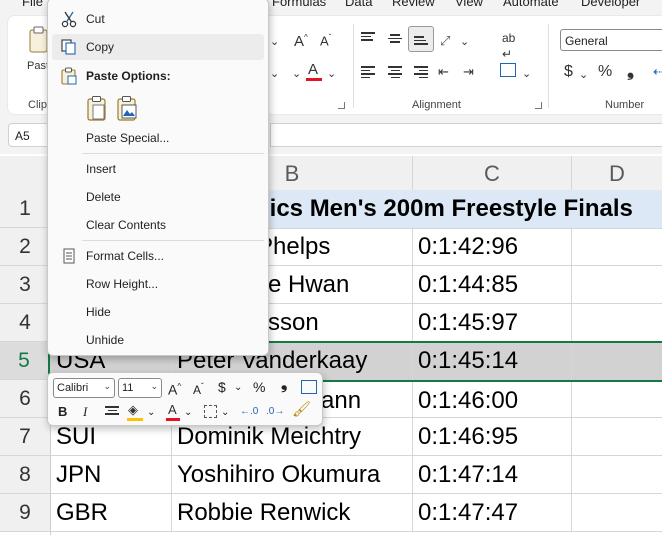  Describe the element at coordinates (25, 209) in the screenshot. I see `row-header-1: 1` at that location.